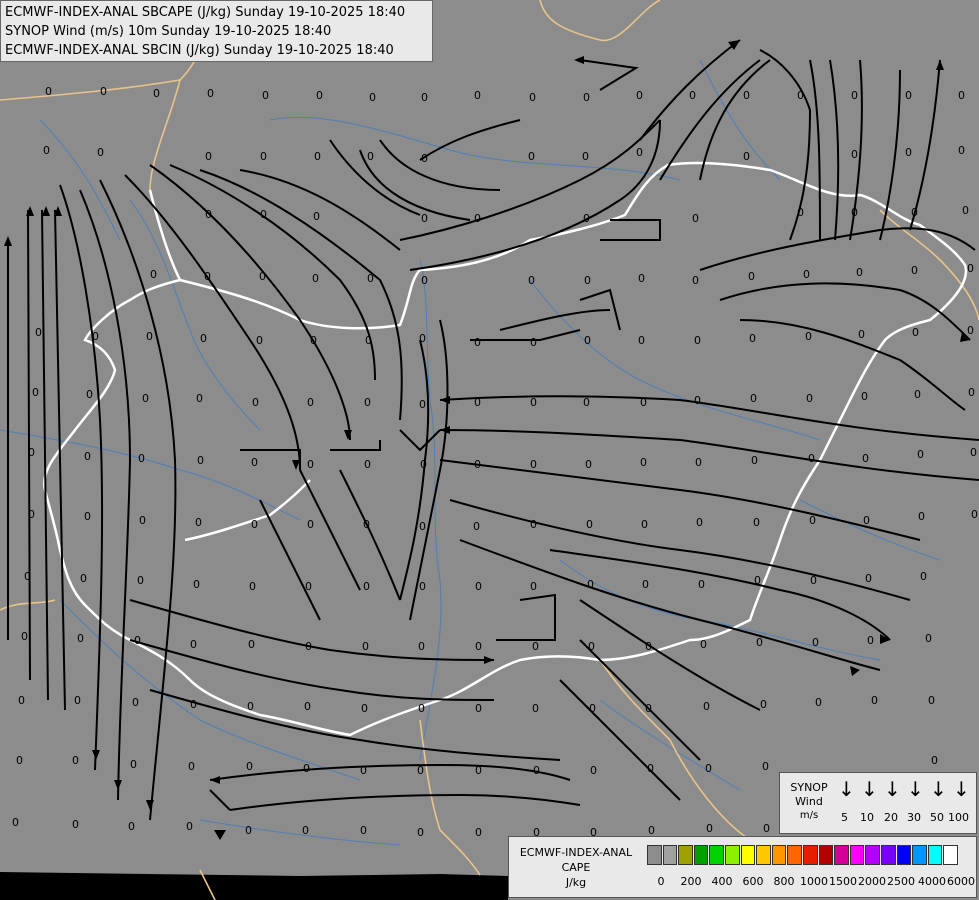 Image resolution: width=979 pixels, height=900 pixels. I want to click on cape-scale-label: 0, so click(661, 881).